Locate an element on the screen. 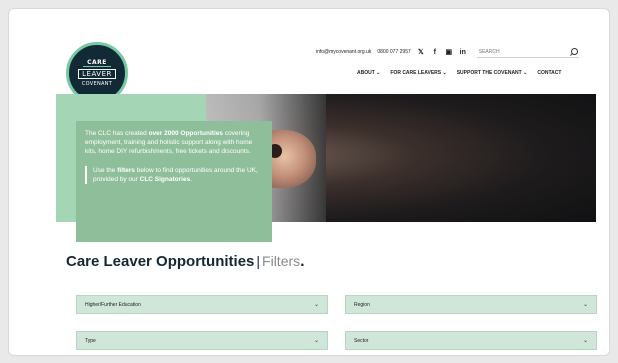  instagram-icon: ▣ is located at coordinates (449, 52).